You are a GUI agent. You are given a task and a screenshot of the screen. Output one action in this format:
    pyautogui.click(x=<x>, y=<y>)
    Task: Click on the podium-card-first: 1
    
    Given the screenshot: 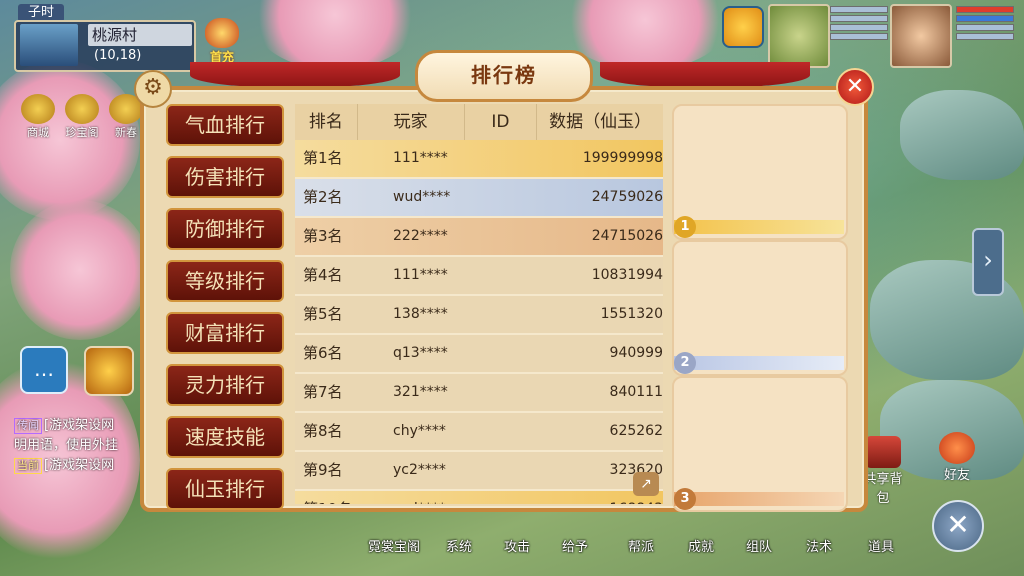 What is the action you would take?
    pyautogui.click(x=760, y=172)
    